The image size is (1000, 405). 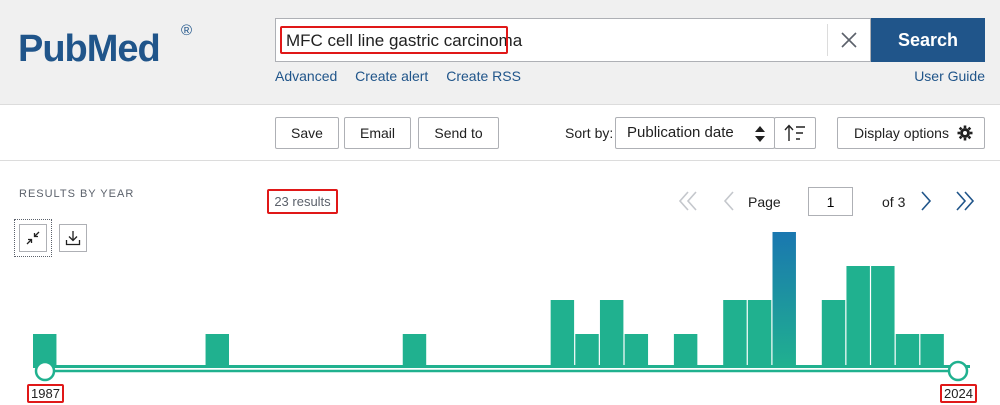 I want to click on histogram-bar-2015, so click(x=735, y=334).